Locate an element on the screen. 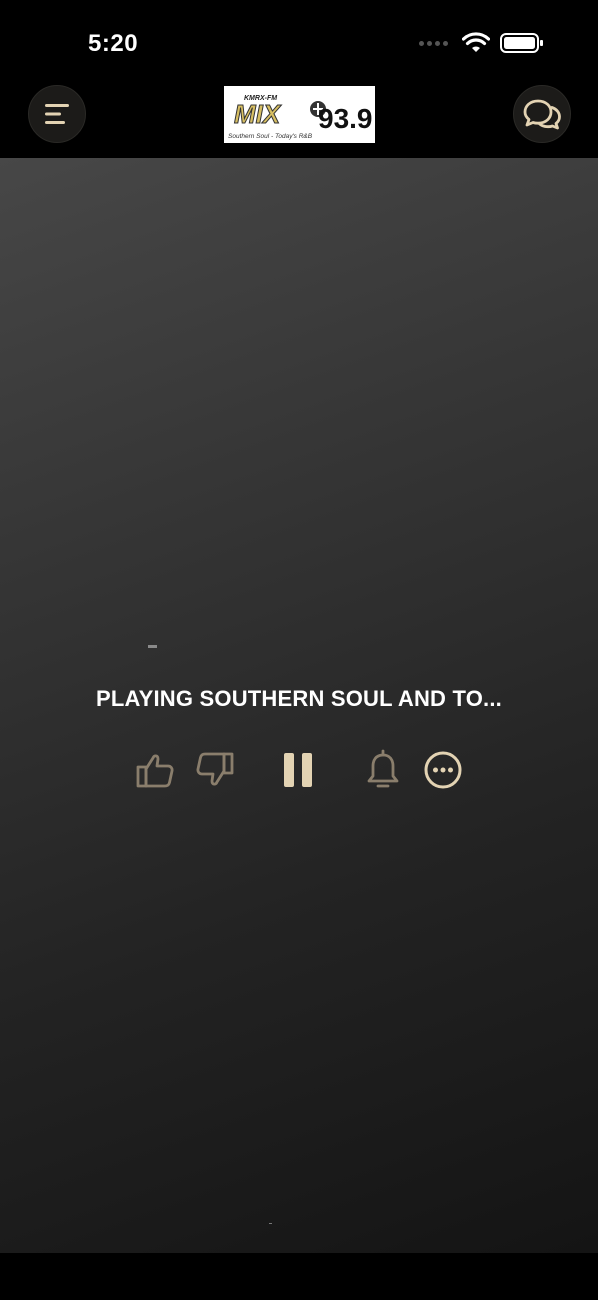  pause-icon is located at coordinates (298, 770).